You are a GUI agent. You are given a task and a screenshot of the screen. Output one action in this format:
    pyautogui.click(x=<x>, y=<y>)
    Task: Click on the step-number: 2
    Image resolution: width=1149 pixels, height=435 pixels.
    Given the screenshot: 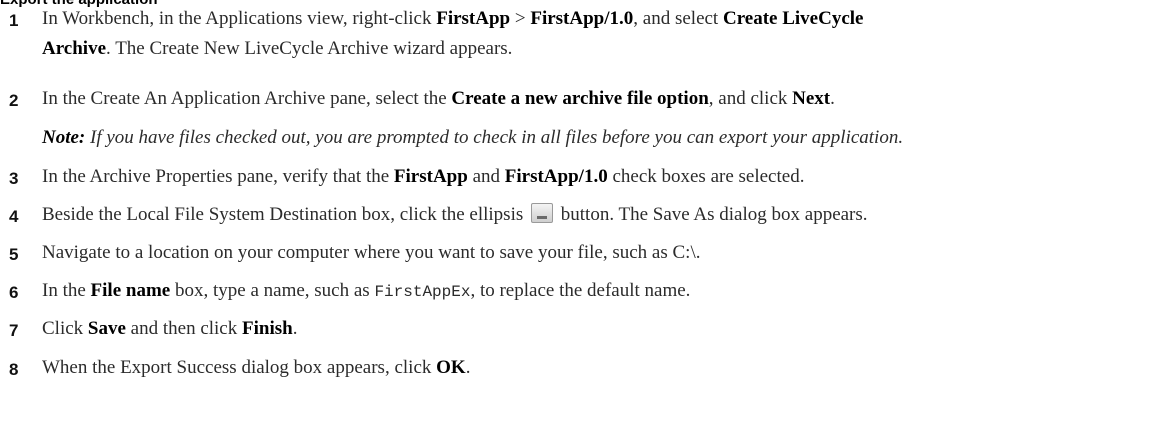 What is the action you would take?
    pyautogui.click(x=14, y=100)
    